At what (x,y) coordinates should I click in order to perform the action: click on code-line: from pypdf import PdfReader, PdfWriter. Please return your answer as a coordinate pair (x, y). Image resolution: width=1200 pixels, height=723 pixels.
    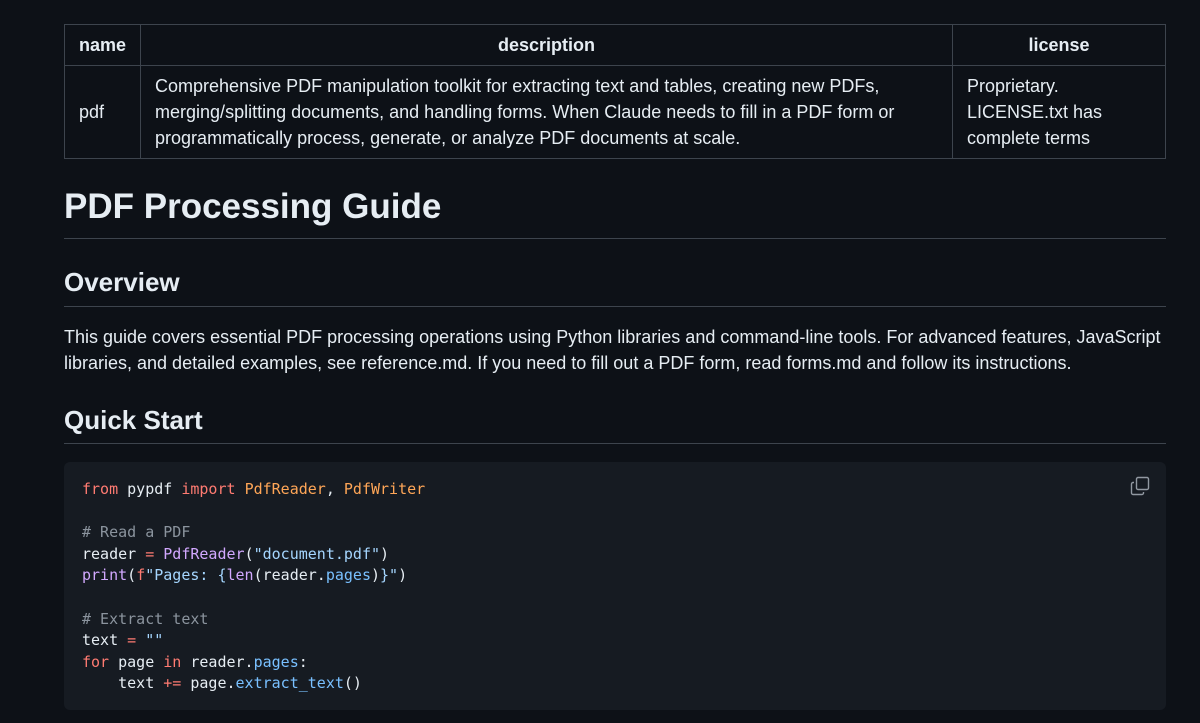
    Looking at the image, I should click on (254, 489).